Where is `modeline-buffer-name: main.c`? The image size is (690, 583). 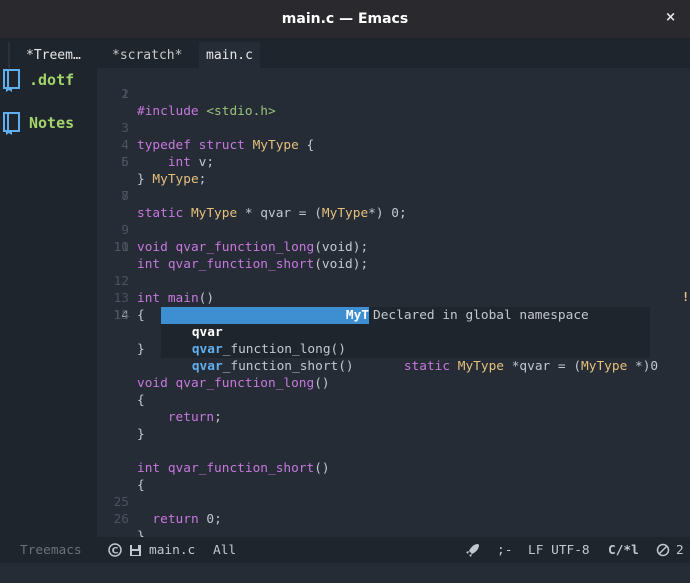
modeline-buffer-name: main.c is located at coordinates (172, 550).